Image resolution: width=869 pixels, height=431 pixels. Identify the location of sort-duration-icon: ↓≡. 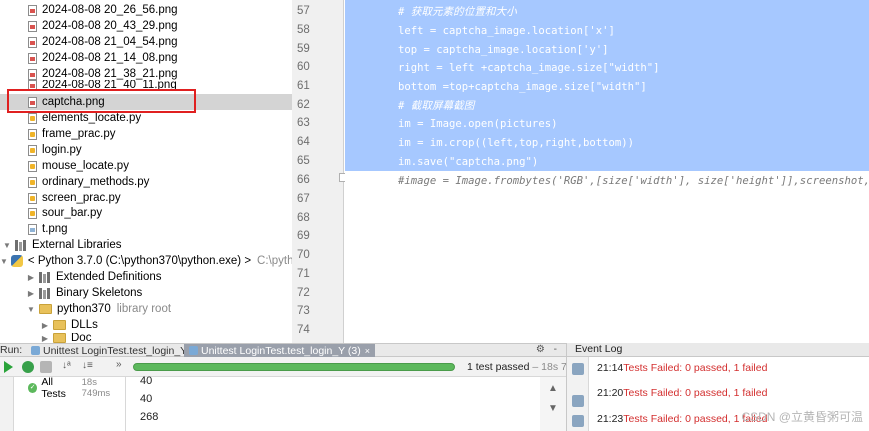
(88, 366).